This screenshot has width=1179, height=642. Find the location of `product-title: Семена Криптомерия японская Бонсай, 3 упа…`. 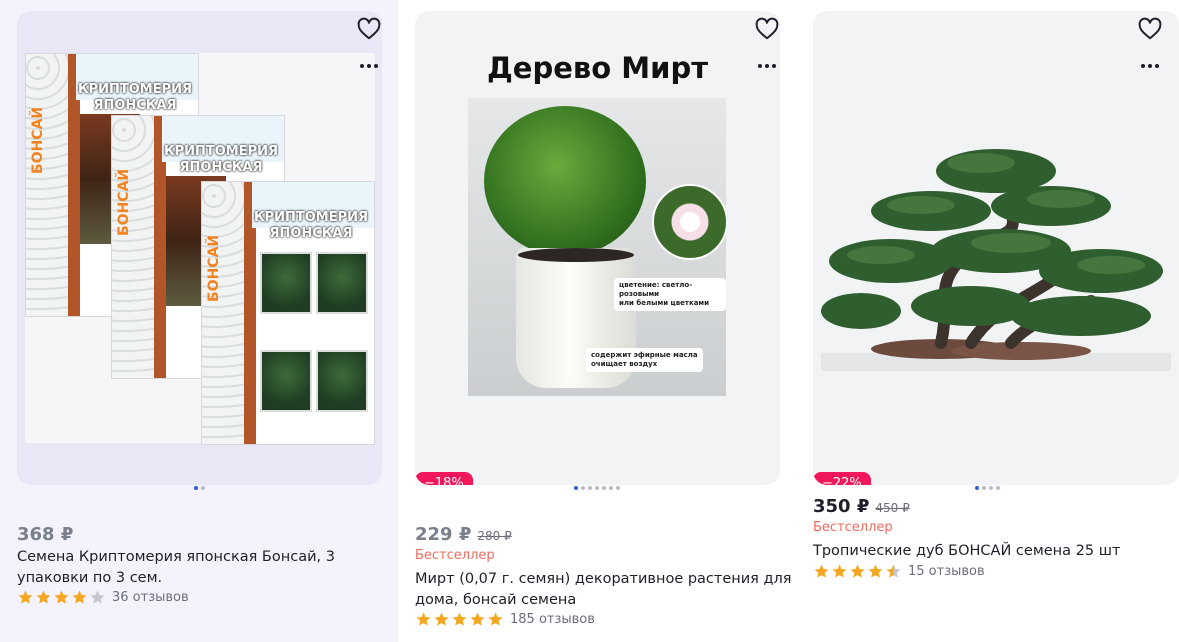

product-title: Семена Криптомерия японская Бонсай, 3 упа… is located at coordinates (176, 568).